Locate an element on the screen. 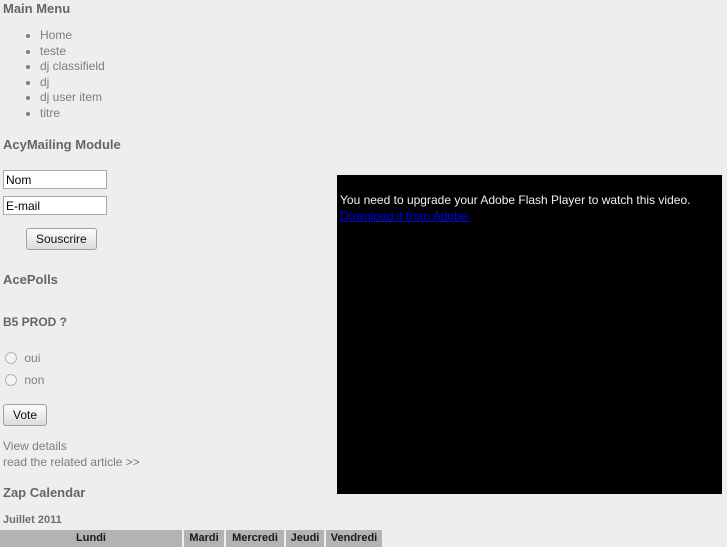 This screenshot has width=727, height=547. main-menu-link-home: Home is located at coordinates (56, 35).